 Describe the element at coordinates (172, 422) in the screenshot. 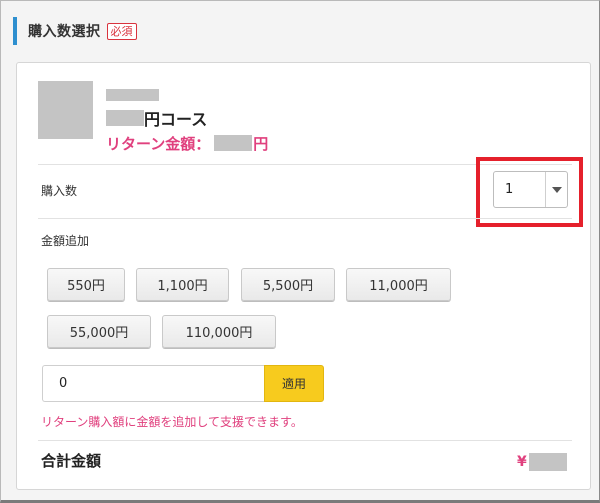

I see `add-amount-hint: リターン購入額に金額を追加して支援できます。` at that location.